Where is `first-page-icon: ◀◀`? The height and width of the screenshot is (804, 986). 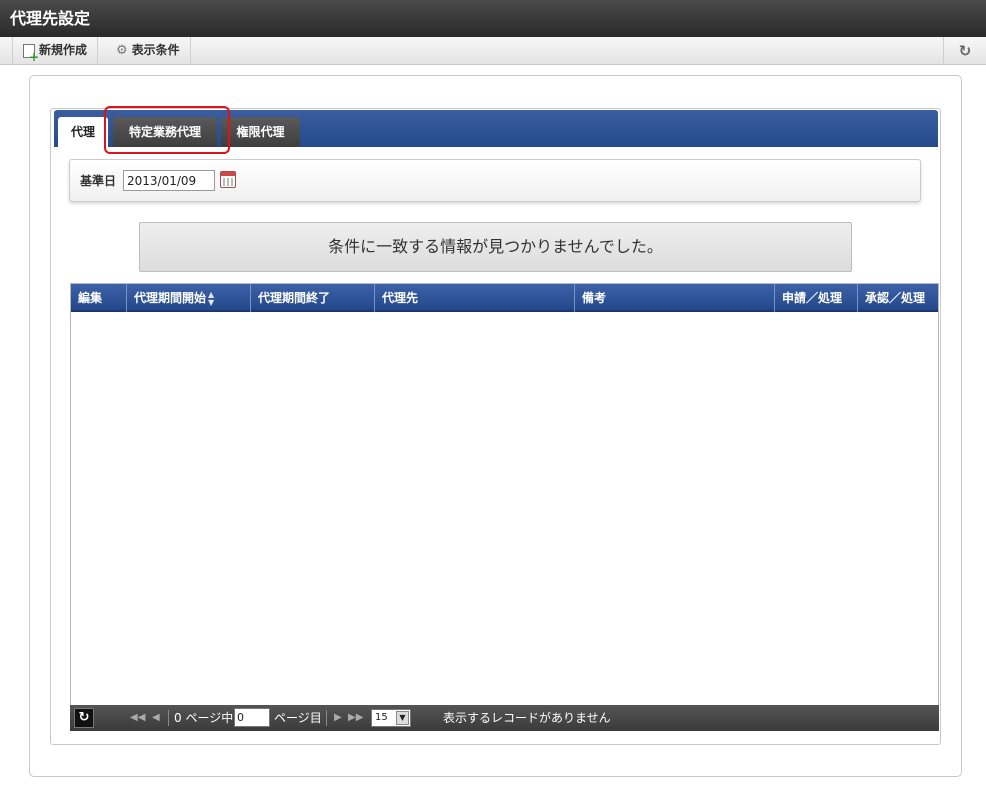 first-page-icon: ◀◀ is located at coordinates (137, 718).